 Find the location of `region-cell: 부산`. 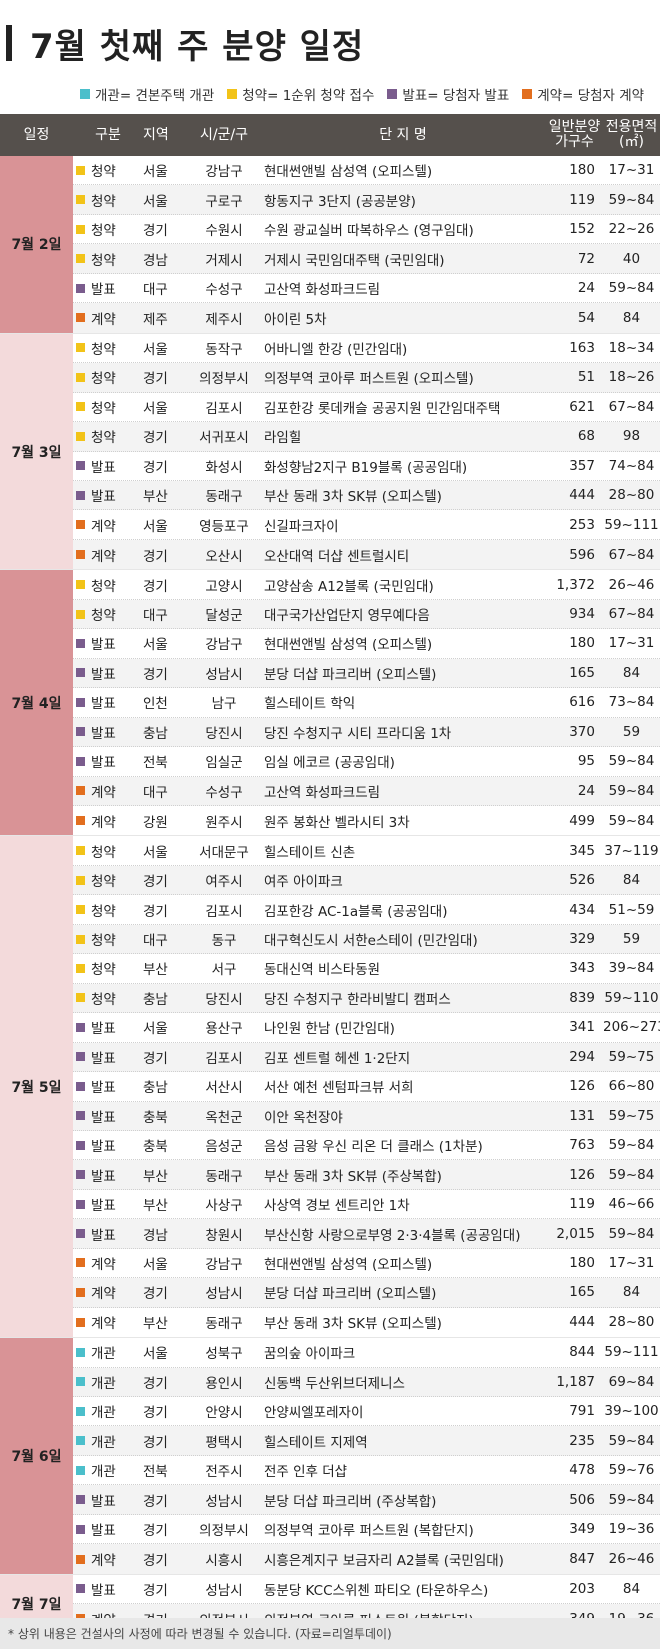

region-cell: 부산 is located at coordinates (155, 970).